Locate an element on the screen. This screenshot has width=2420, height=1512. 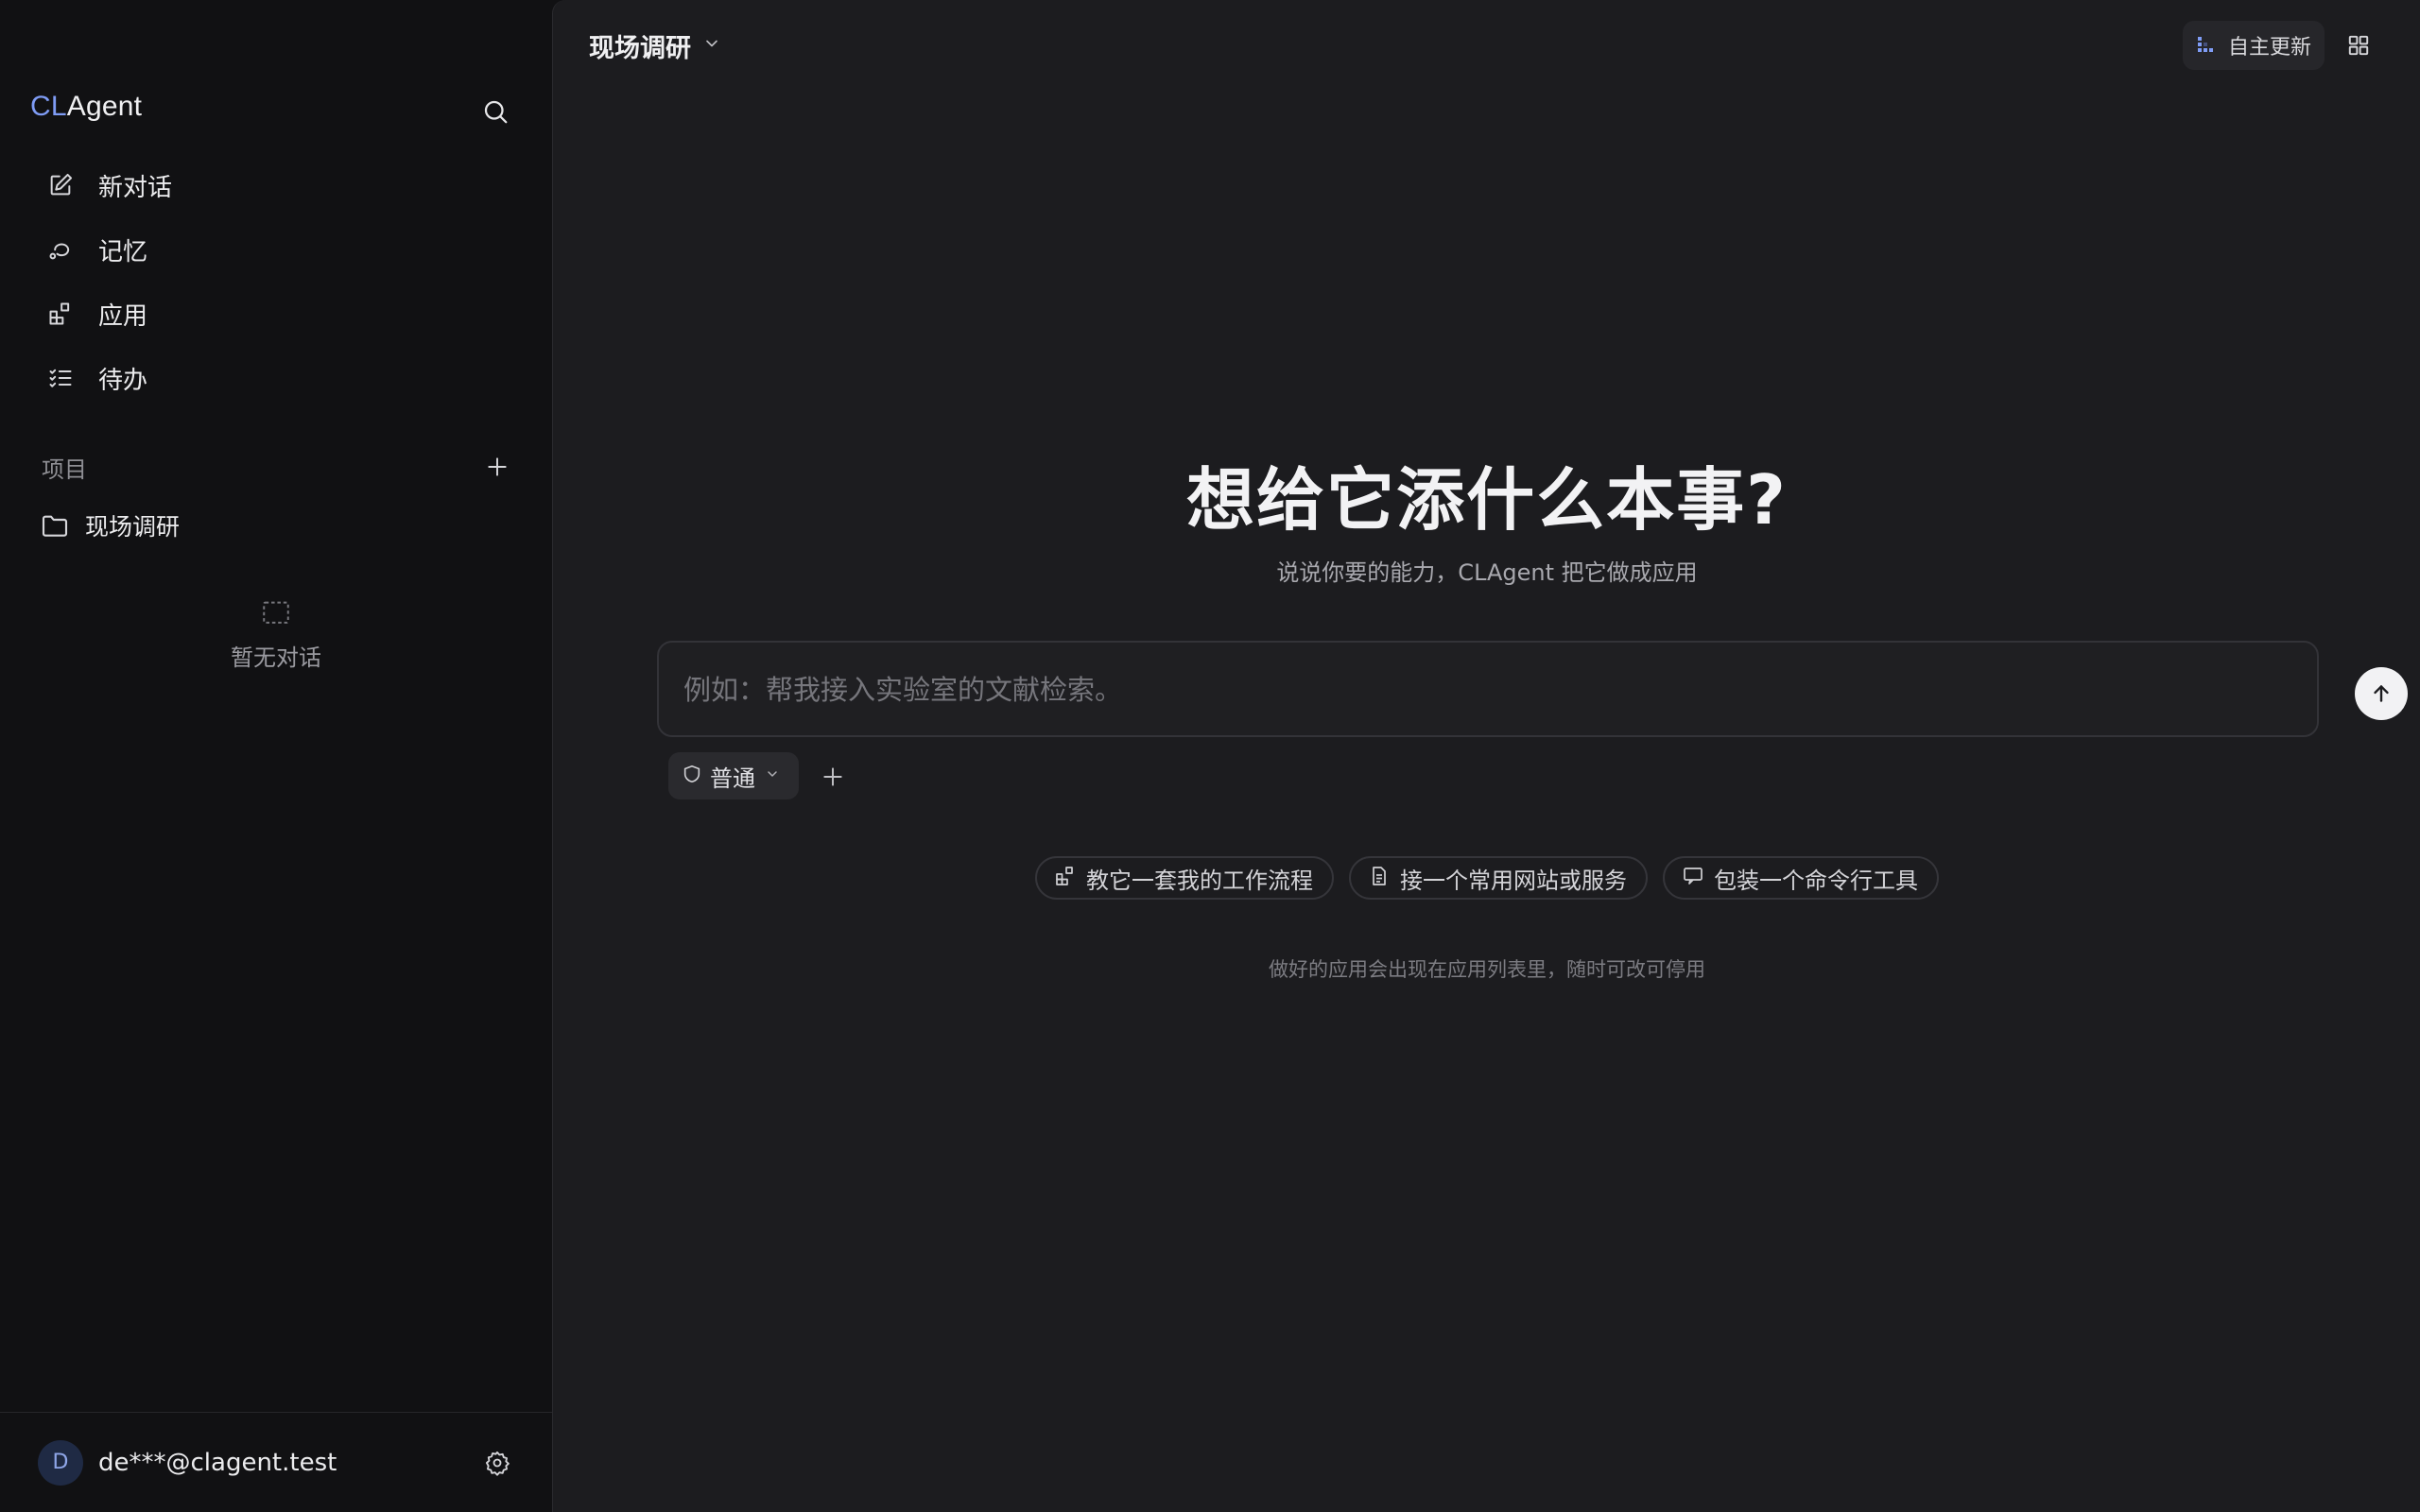
nav-label: 新对话 is located at coordinates (135, 187).